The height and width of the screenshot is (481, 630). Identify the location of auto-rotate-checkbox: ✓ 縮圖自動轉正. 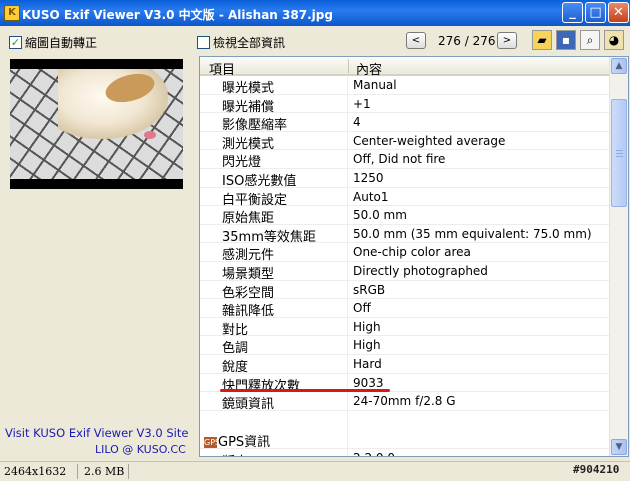
(53, 42).